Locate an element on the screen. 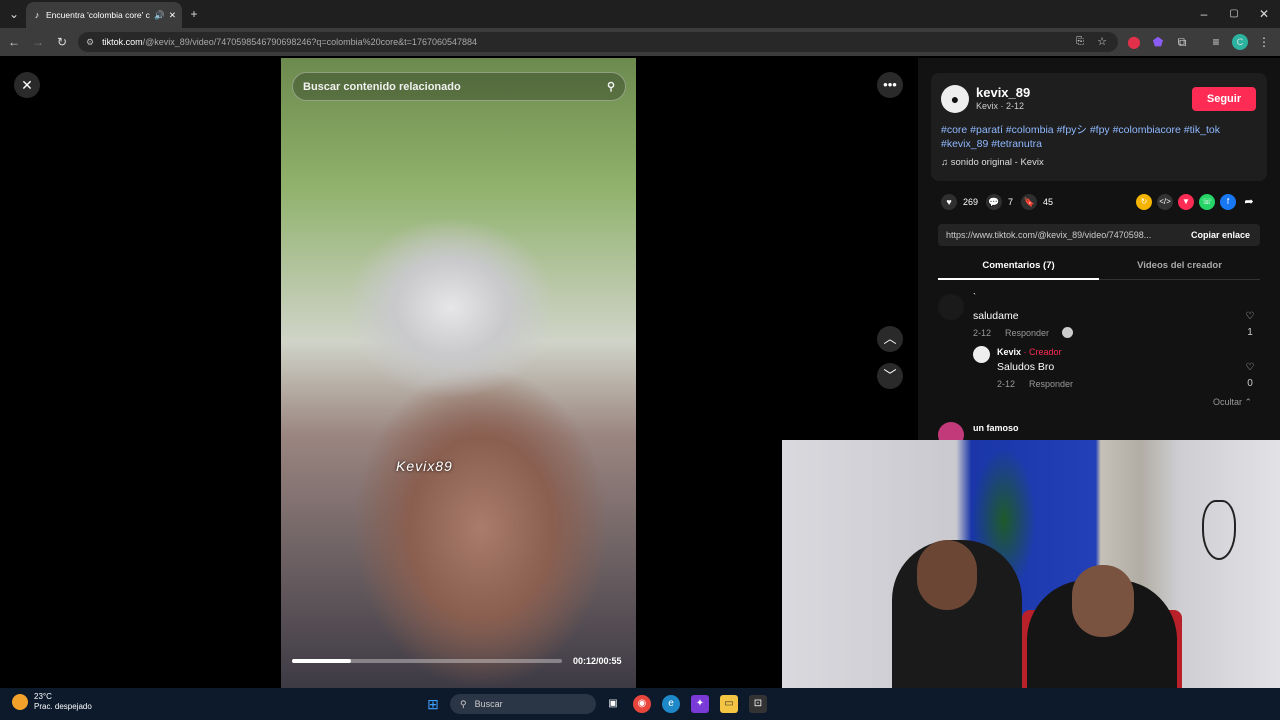  reply-author-name: Kevix is located at coordinates (1009, 352).